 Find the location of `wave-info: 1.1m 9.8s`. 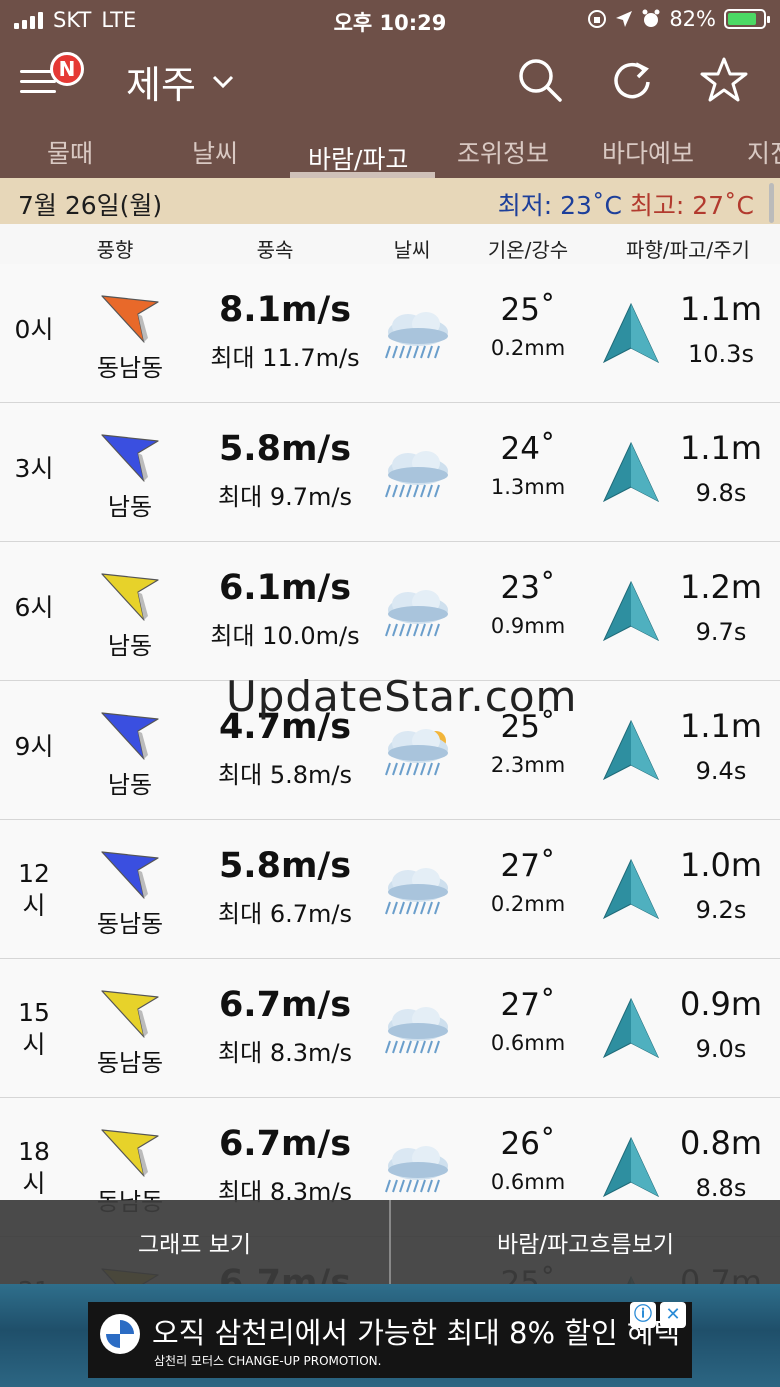

wave-info: 1.1m 9.8s is located at coordinates (721, 468).